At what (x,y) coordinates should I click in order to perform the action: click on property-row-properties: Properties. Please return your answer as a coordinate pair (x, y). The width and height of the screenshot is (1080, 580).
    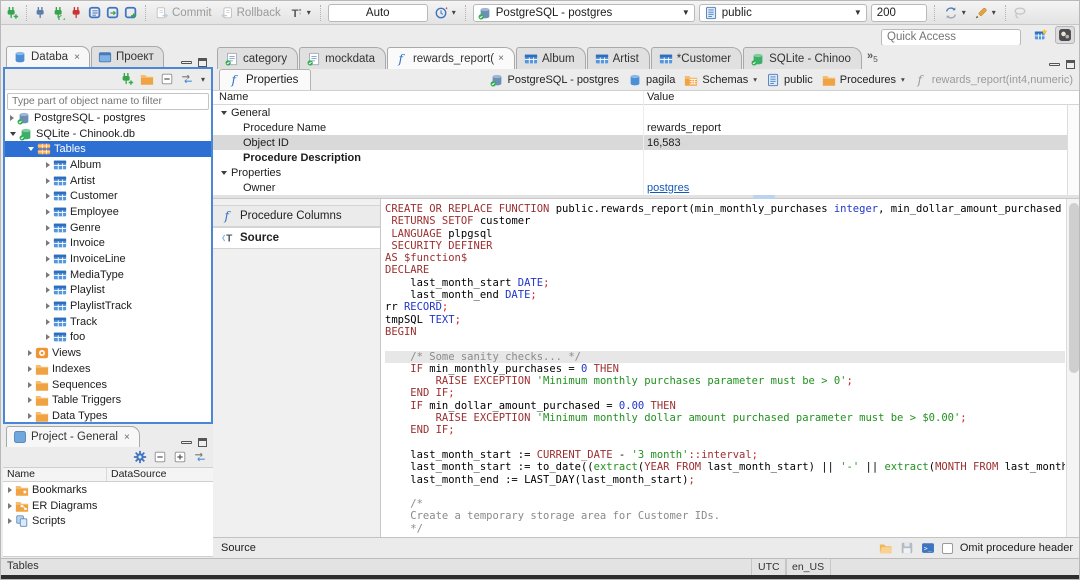
    Looking at the image, I should click on (646, 172).